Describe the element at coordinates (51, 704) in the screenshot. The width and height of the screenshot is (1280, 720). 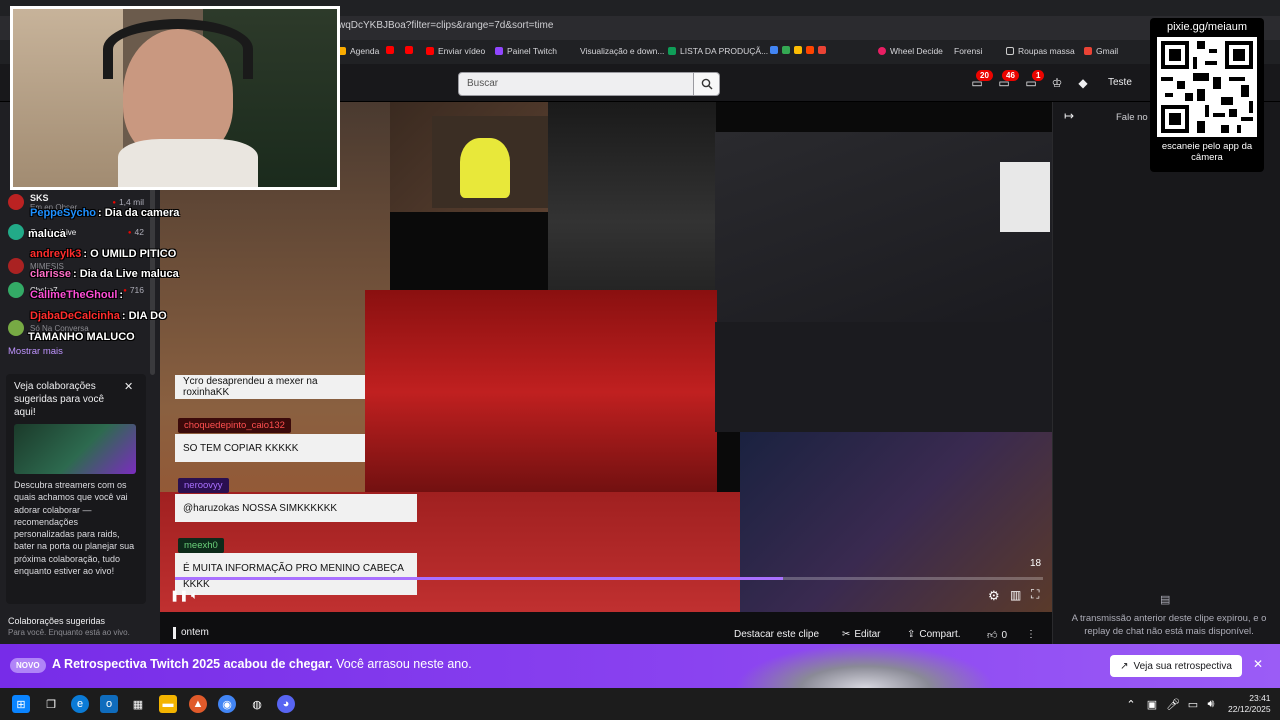
I see `task-view-icon: ❐` at that location.